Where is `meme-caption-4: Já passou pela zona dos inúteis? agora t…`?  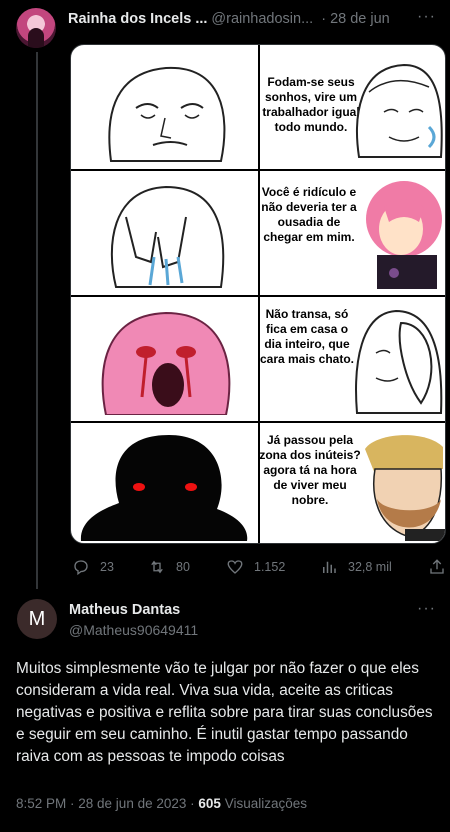 meme-caption-4: Já passou pela zona dos inúteis? agora t… is located at coordinates (310, 470).